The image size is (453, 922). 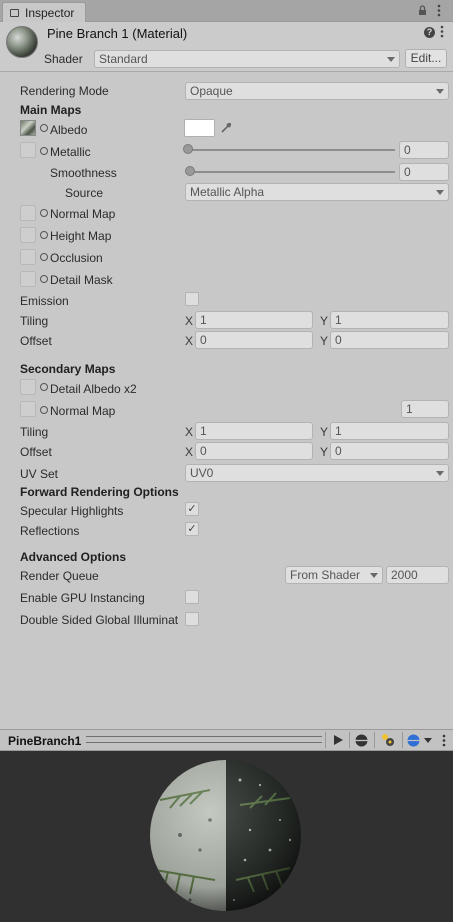 What do you see at coordinates (389, 451) in the screenshot?
I see `secondary-offset-y-field: 0` at bounding box center [389, 451].